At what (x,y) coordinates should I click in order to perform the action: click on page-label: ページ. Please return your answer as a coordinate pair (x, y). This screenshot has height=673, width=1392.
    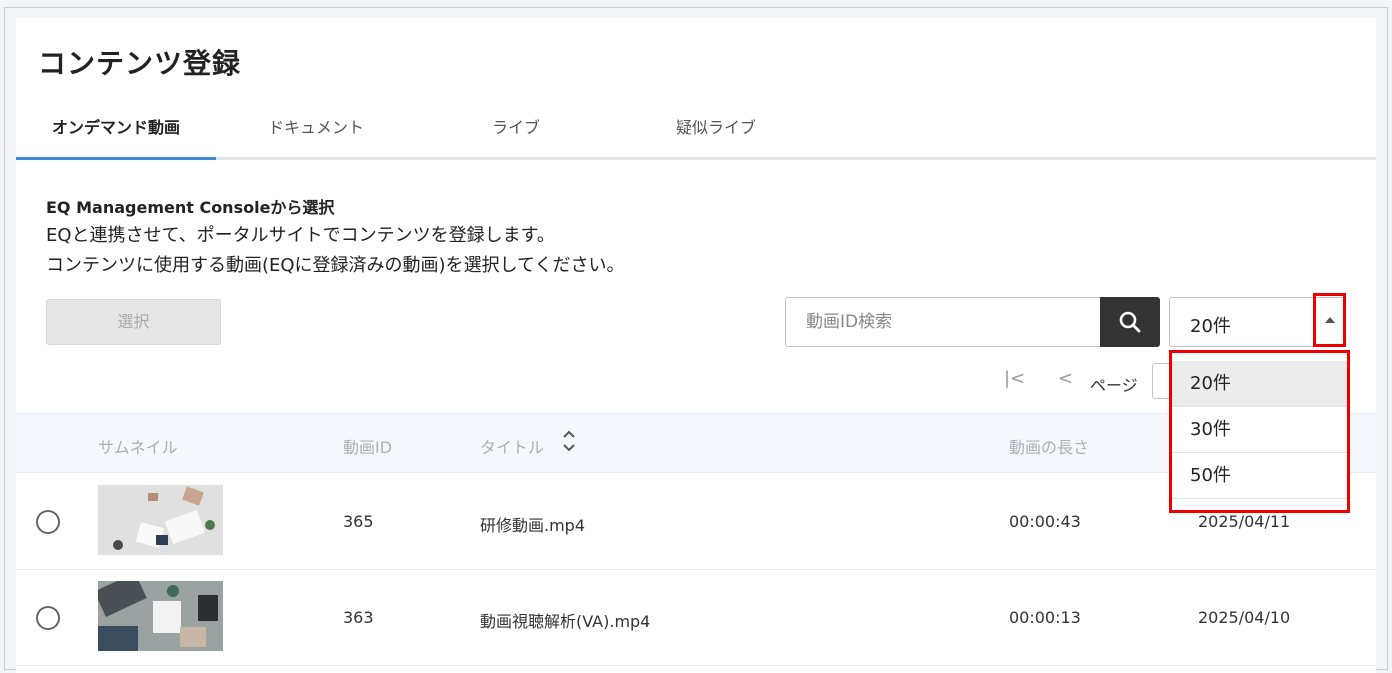
    Looking at the image, I should click on (1114, 385).